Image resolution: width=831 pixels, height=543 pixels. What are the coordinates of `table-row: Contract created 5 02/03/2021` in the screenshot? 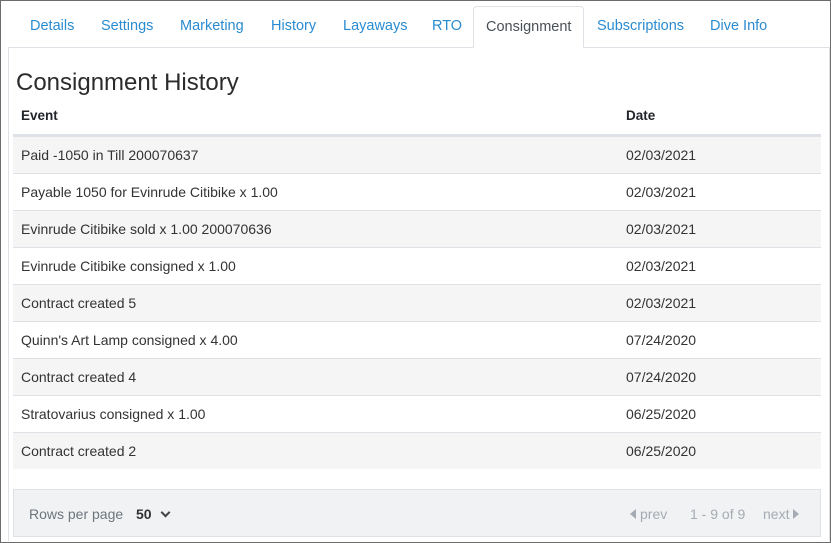 It's located at (417, 302).